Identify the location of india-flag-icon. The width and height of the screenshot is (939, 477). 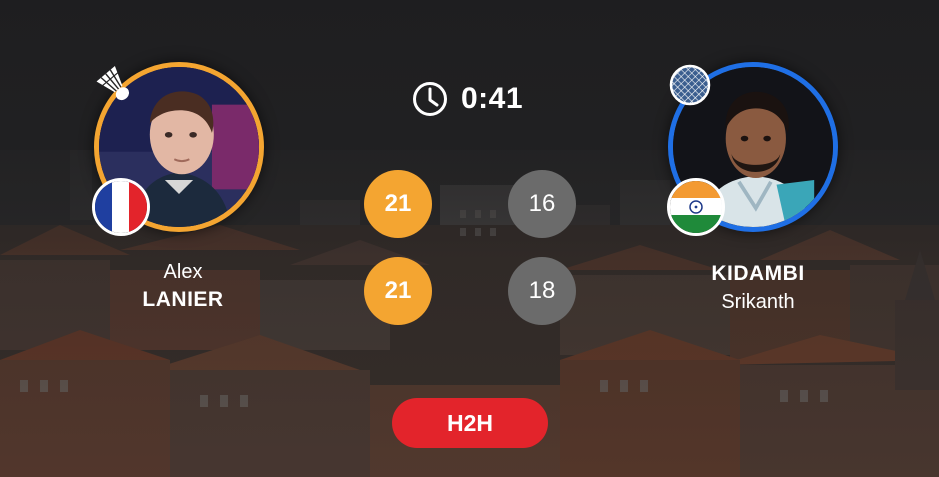
(696, 207).